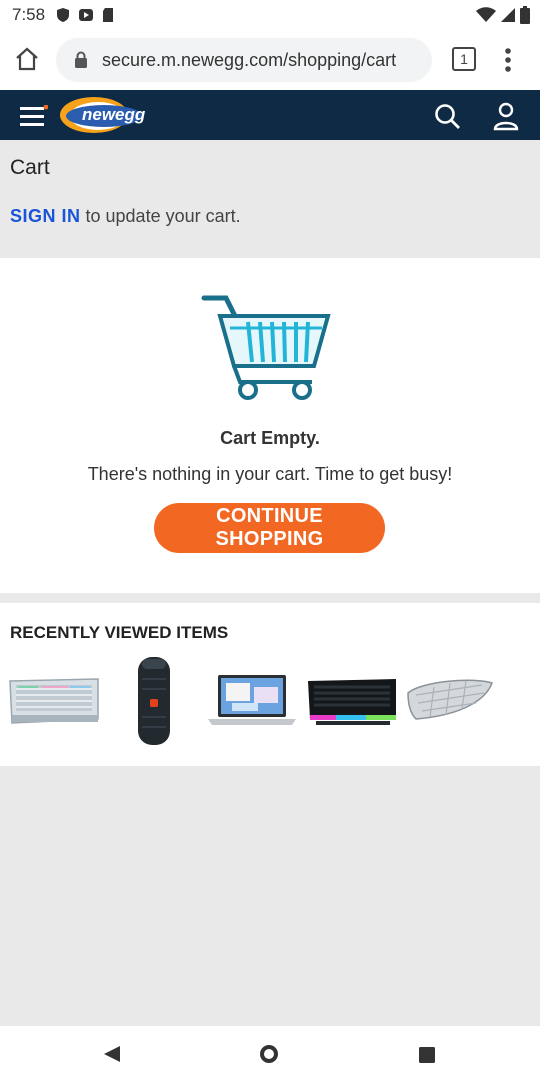 The image size is (540, 1080). What do you see at coordinates (63, 15) in the screenshot?
I see `shield-icon` at bounding box center [63, 15].